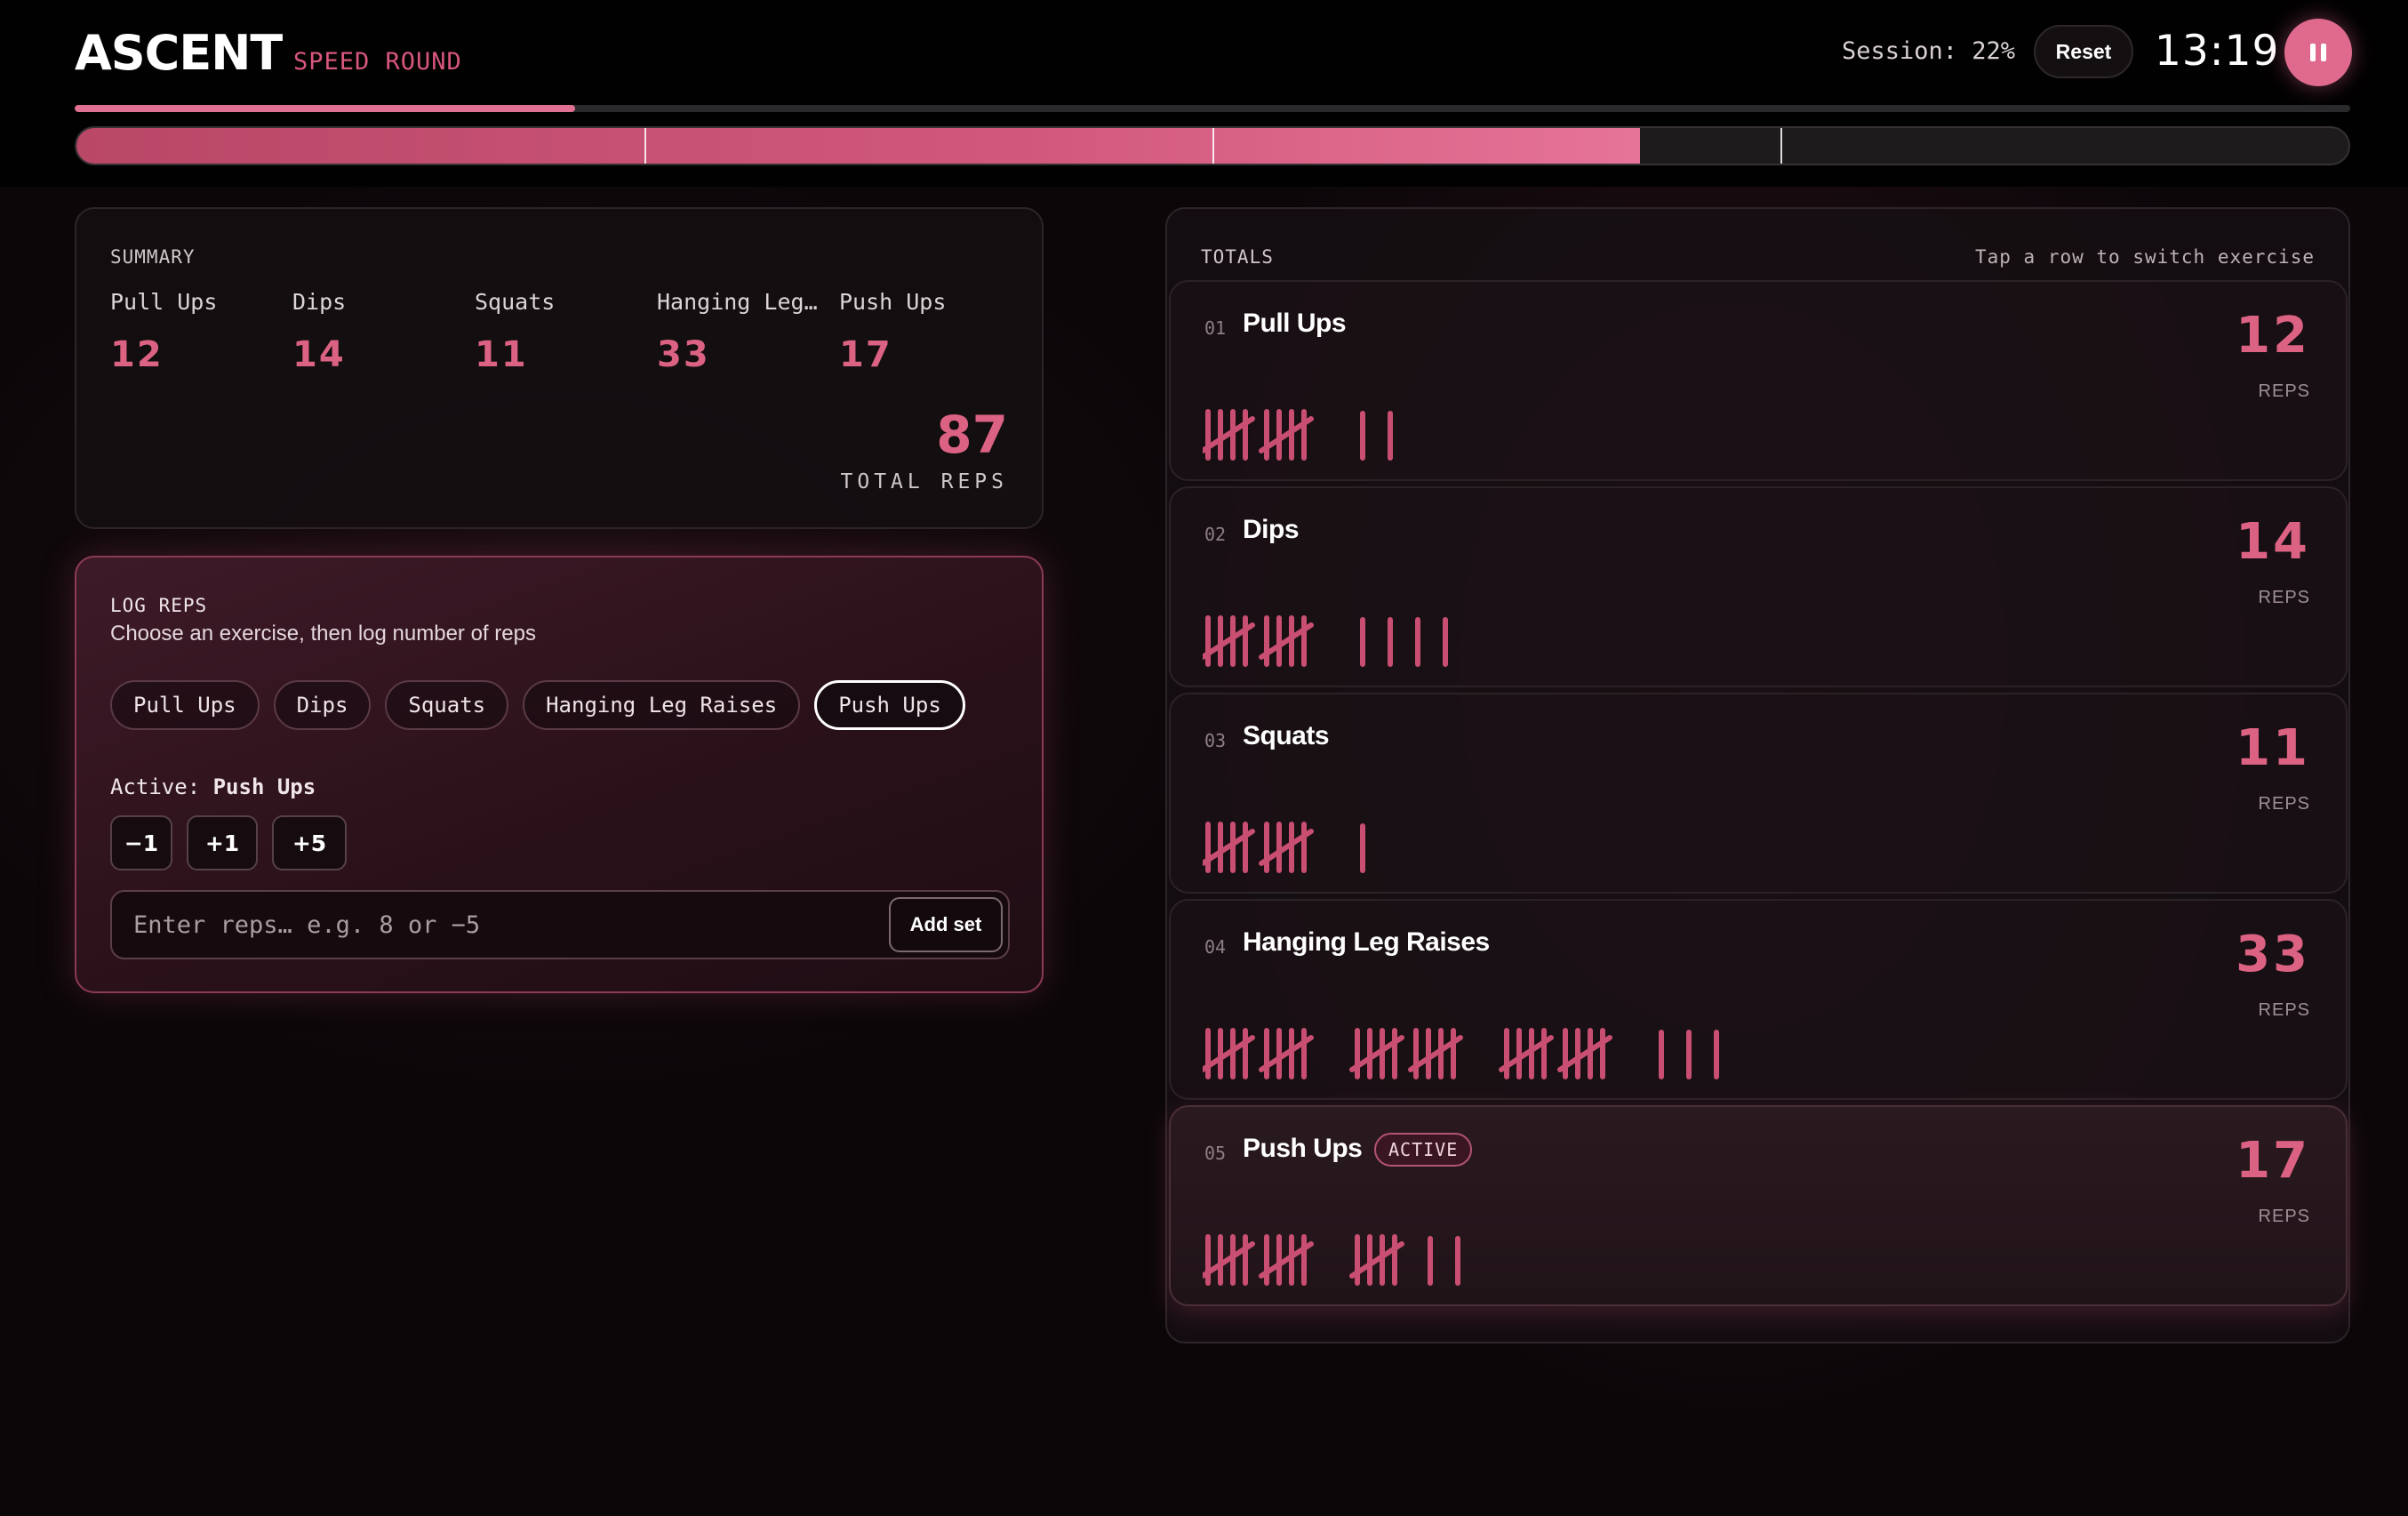 The image size is (2408, 1516). I want to click on round-progress-fill, so click(858, 146).